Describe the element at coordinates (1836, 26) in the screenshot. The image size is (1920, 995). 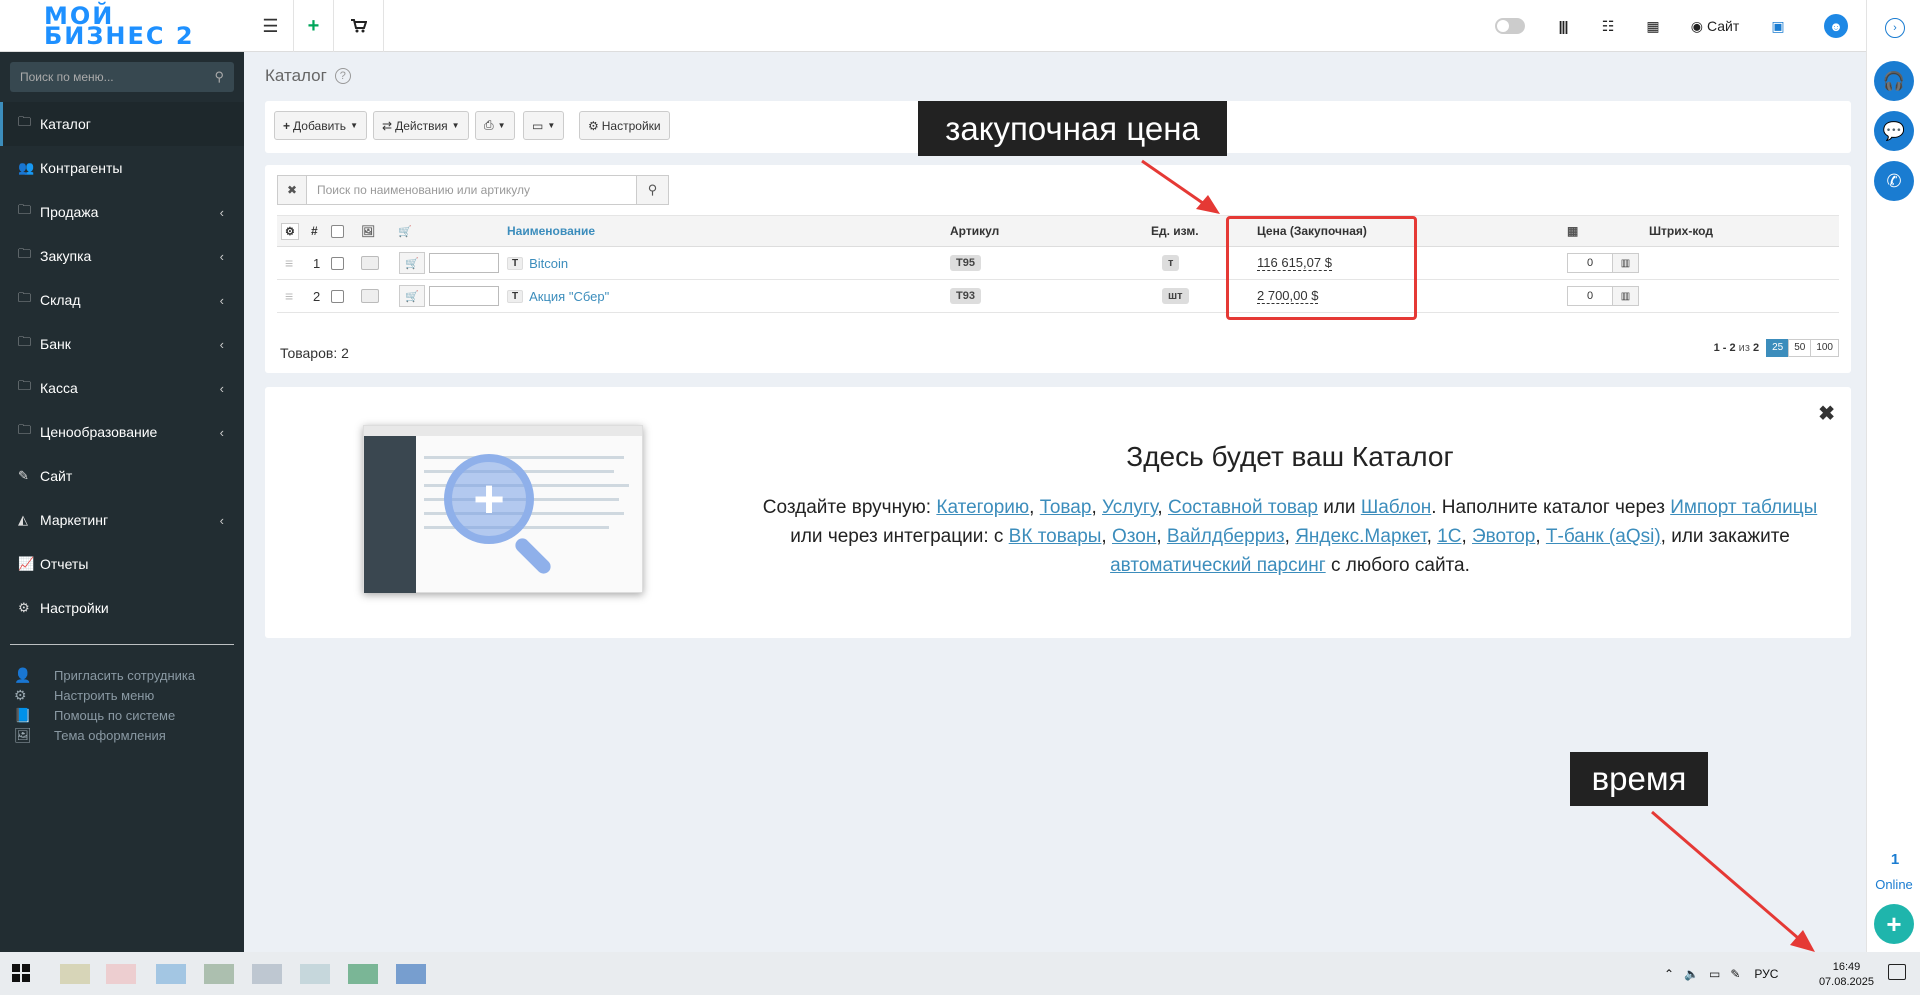
I see `user-menu-button: ☻` at that location.